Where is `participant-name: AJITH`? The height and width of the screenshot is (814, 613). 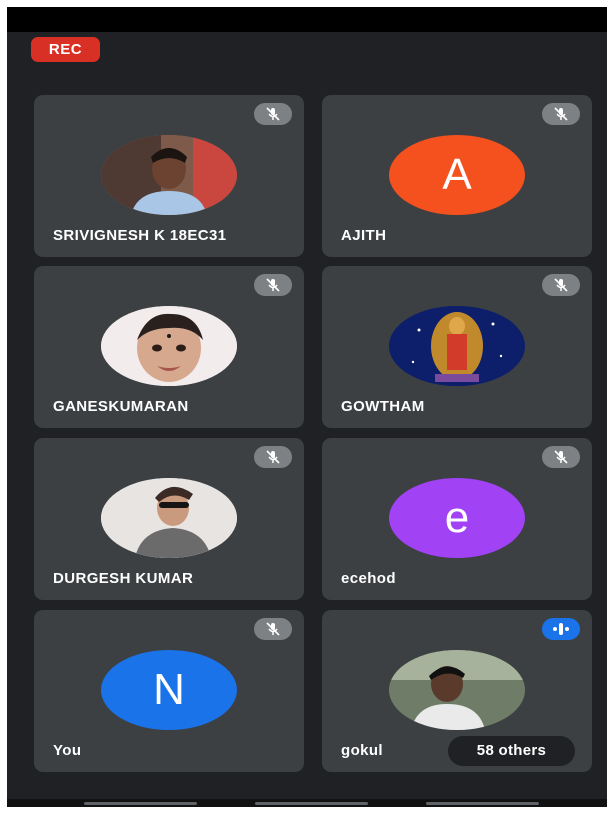
participant-name: AJITH is located at coordinates (364, 235).